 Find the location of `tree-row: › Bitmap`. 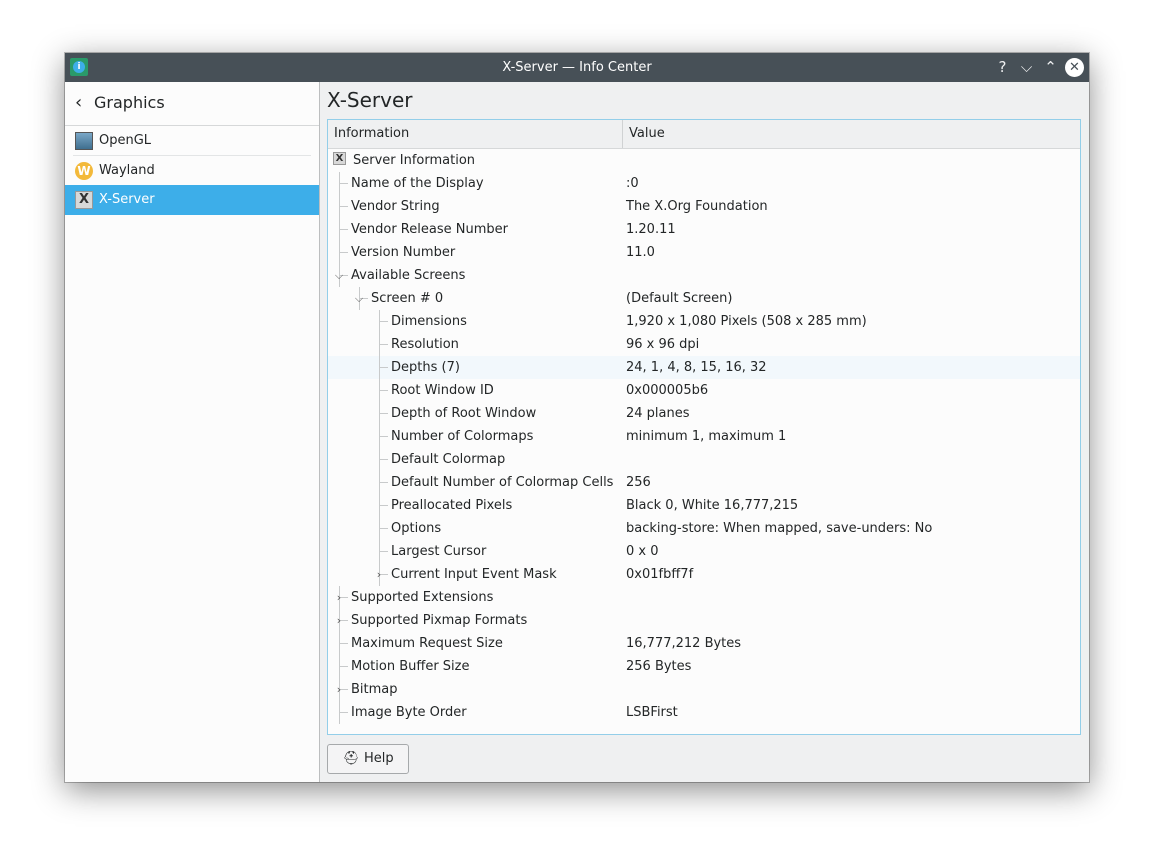

tree-row: › Bitmap is located at coordinates (704, 689).